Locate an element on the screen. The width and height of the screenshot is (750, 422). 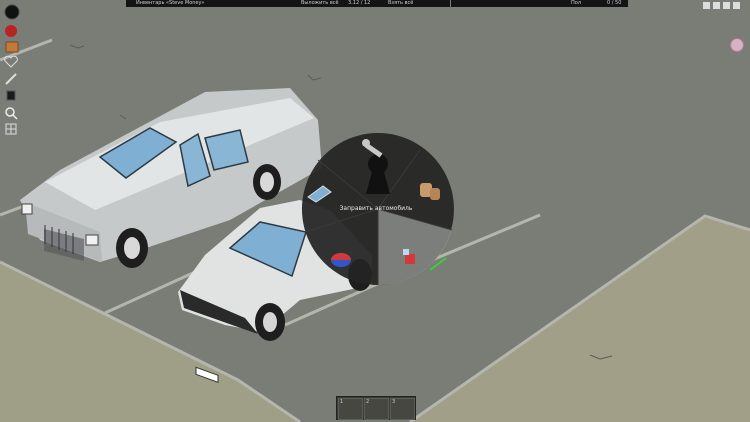
hotbar-slot: 2 is located at coordinates (376, 409).